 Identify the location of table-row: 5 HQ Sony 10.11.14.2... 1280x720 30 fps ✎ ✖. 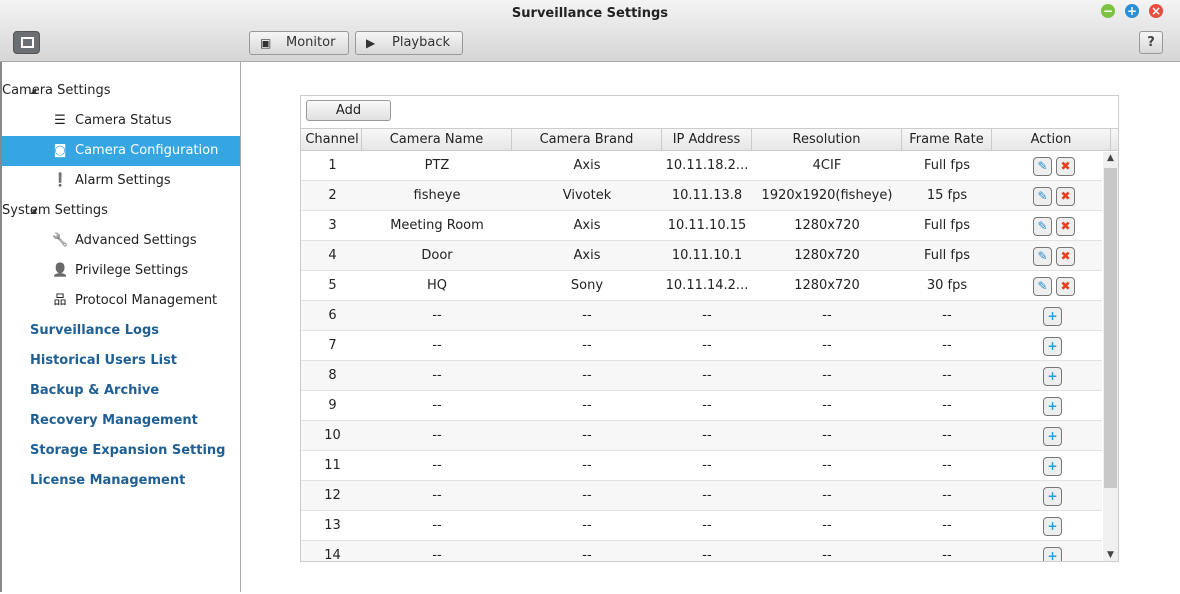
(701, 286).